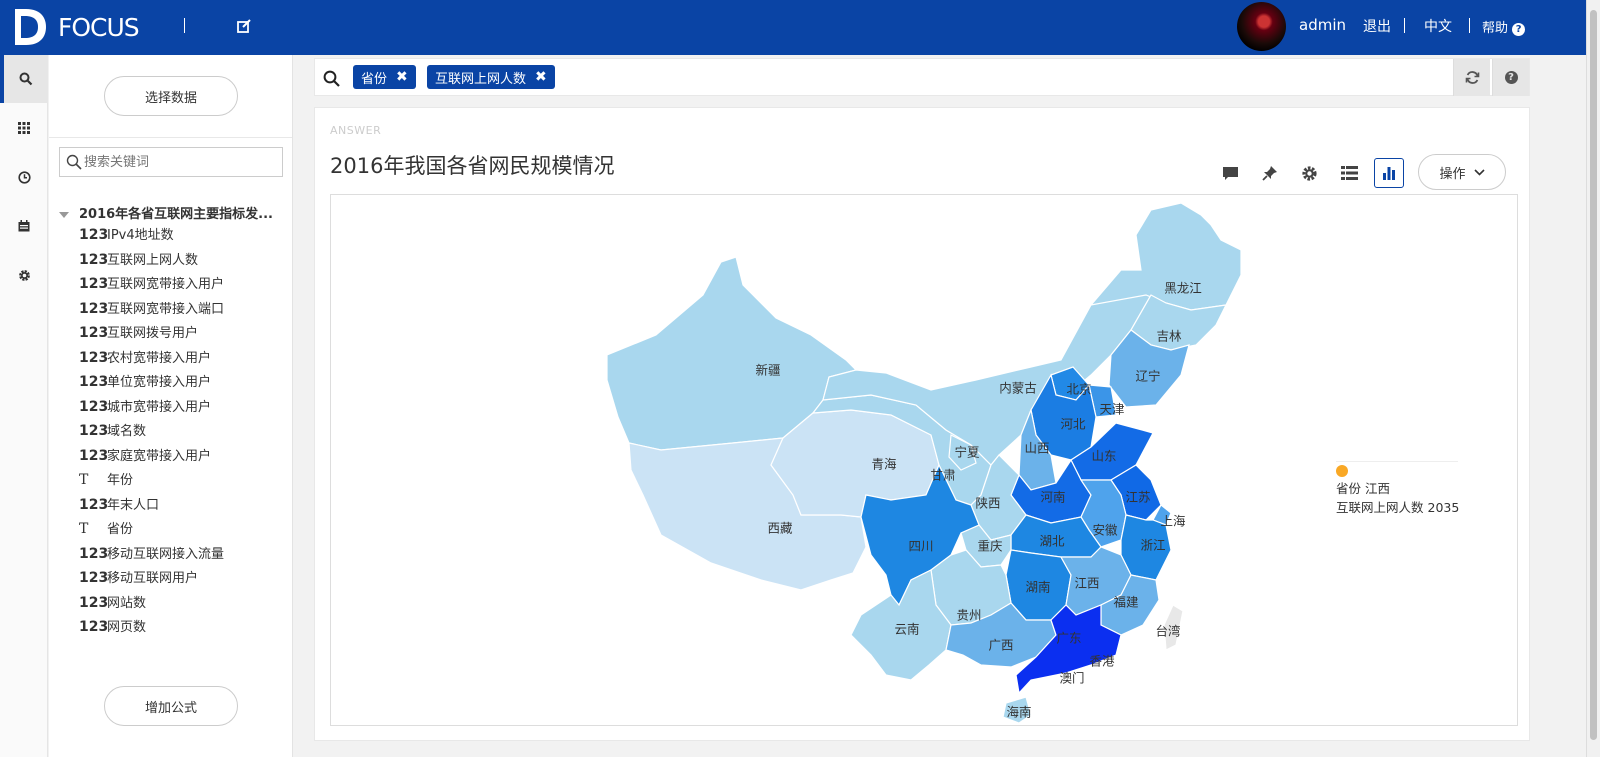 The height and width of the screenshot is (757, 1600). I want to click on keyword-search, so click(171, 162).